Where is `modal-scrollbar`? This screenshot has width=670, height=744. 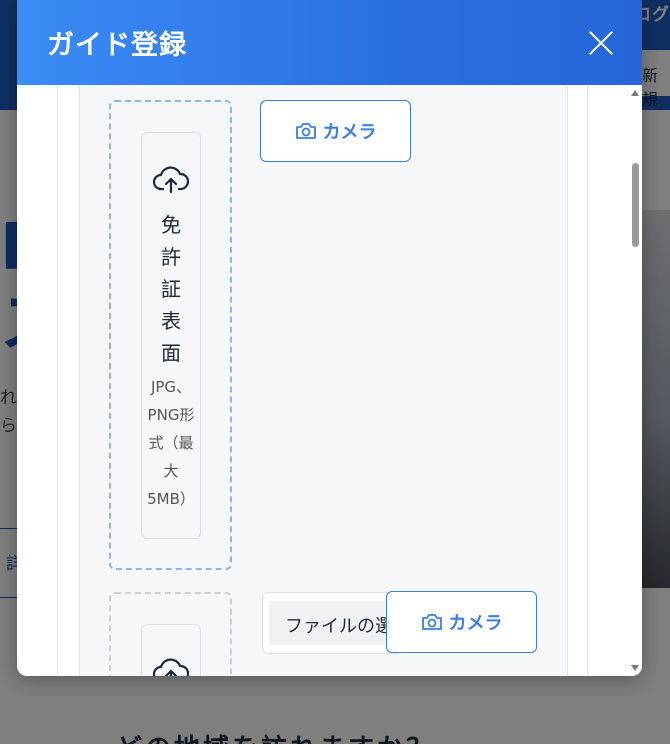
modal-scrollbar is located at coordinates (635, 380).